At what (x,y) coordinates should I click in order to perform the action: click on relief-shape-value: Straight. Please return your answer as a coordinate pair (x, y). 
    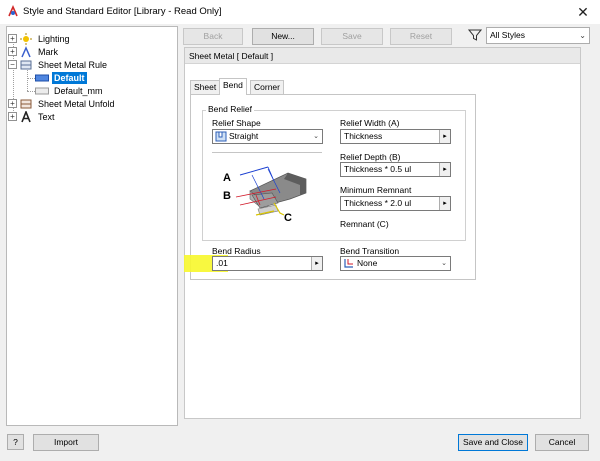
    Looking at the image, I should click on (244, 136).